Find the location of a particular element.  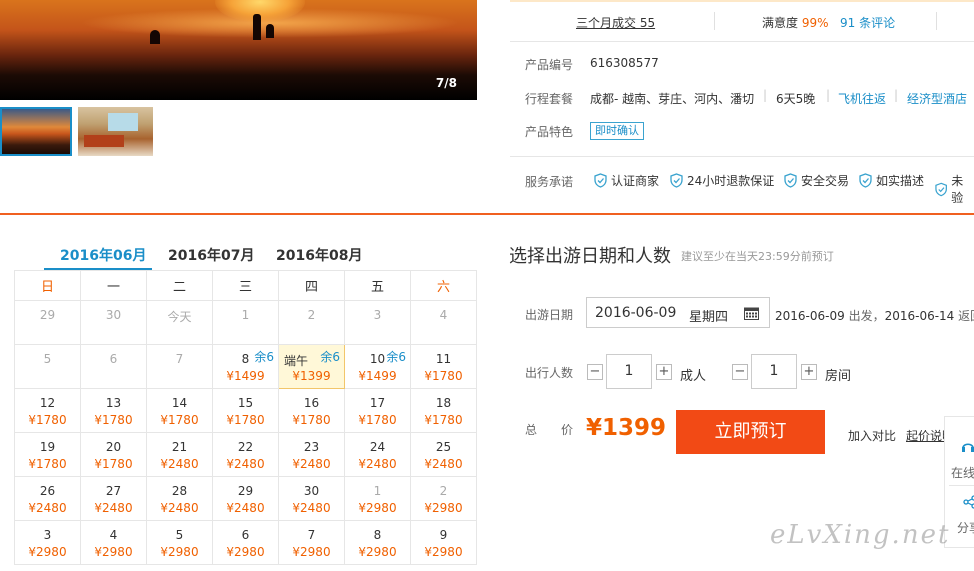

share-link: 分享 is located at coordinates (965, 527).